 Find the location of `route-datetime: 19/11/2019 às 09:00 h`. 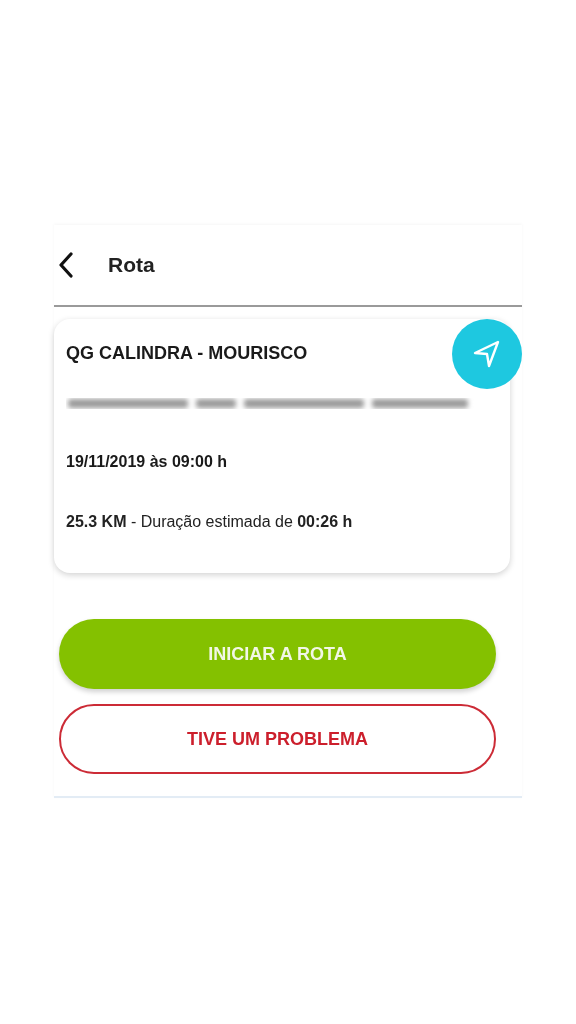

route-datetime: 19/11/2019 às 09:00 h is located at coordinates (147, 462).